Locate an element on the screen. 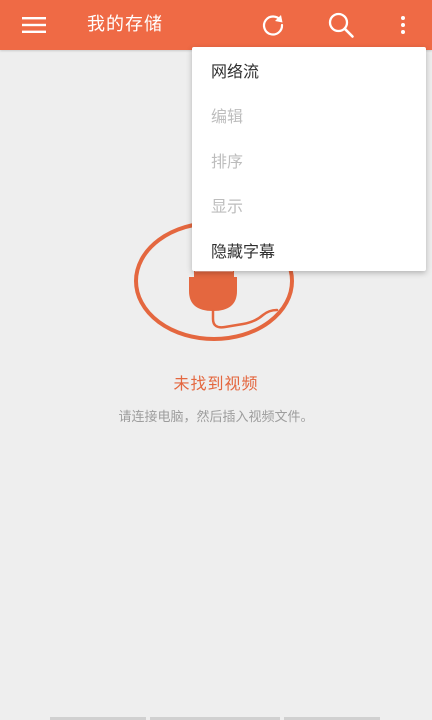 The height and width of the screenshot is (720, 432). menu-item-hide-subtitles: 隐藏字幕 is located at coordinates (309, 249).